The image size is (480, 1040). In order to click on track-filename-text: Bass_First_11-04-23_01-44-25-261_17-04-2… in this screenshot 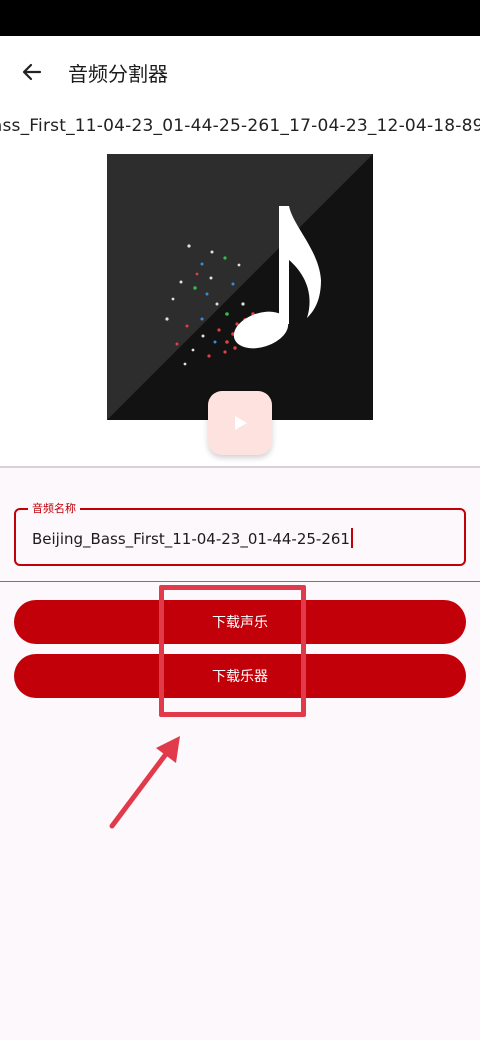, I will do `click(240, 126)`.